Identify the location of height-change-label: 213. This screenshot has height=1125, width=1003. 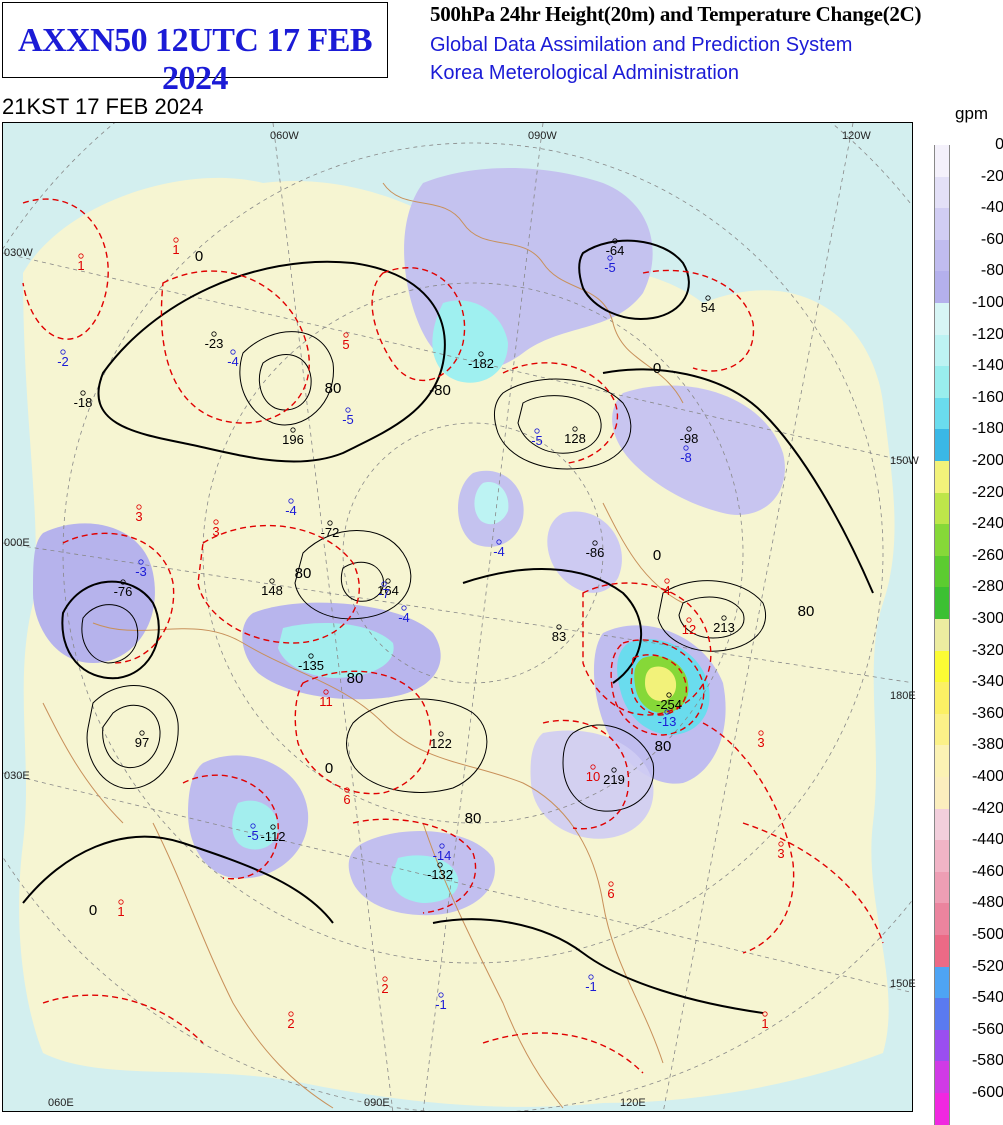
(724, 627).